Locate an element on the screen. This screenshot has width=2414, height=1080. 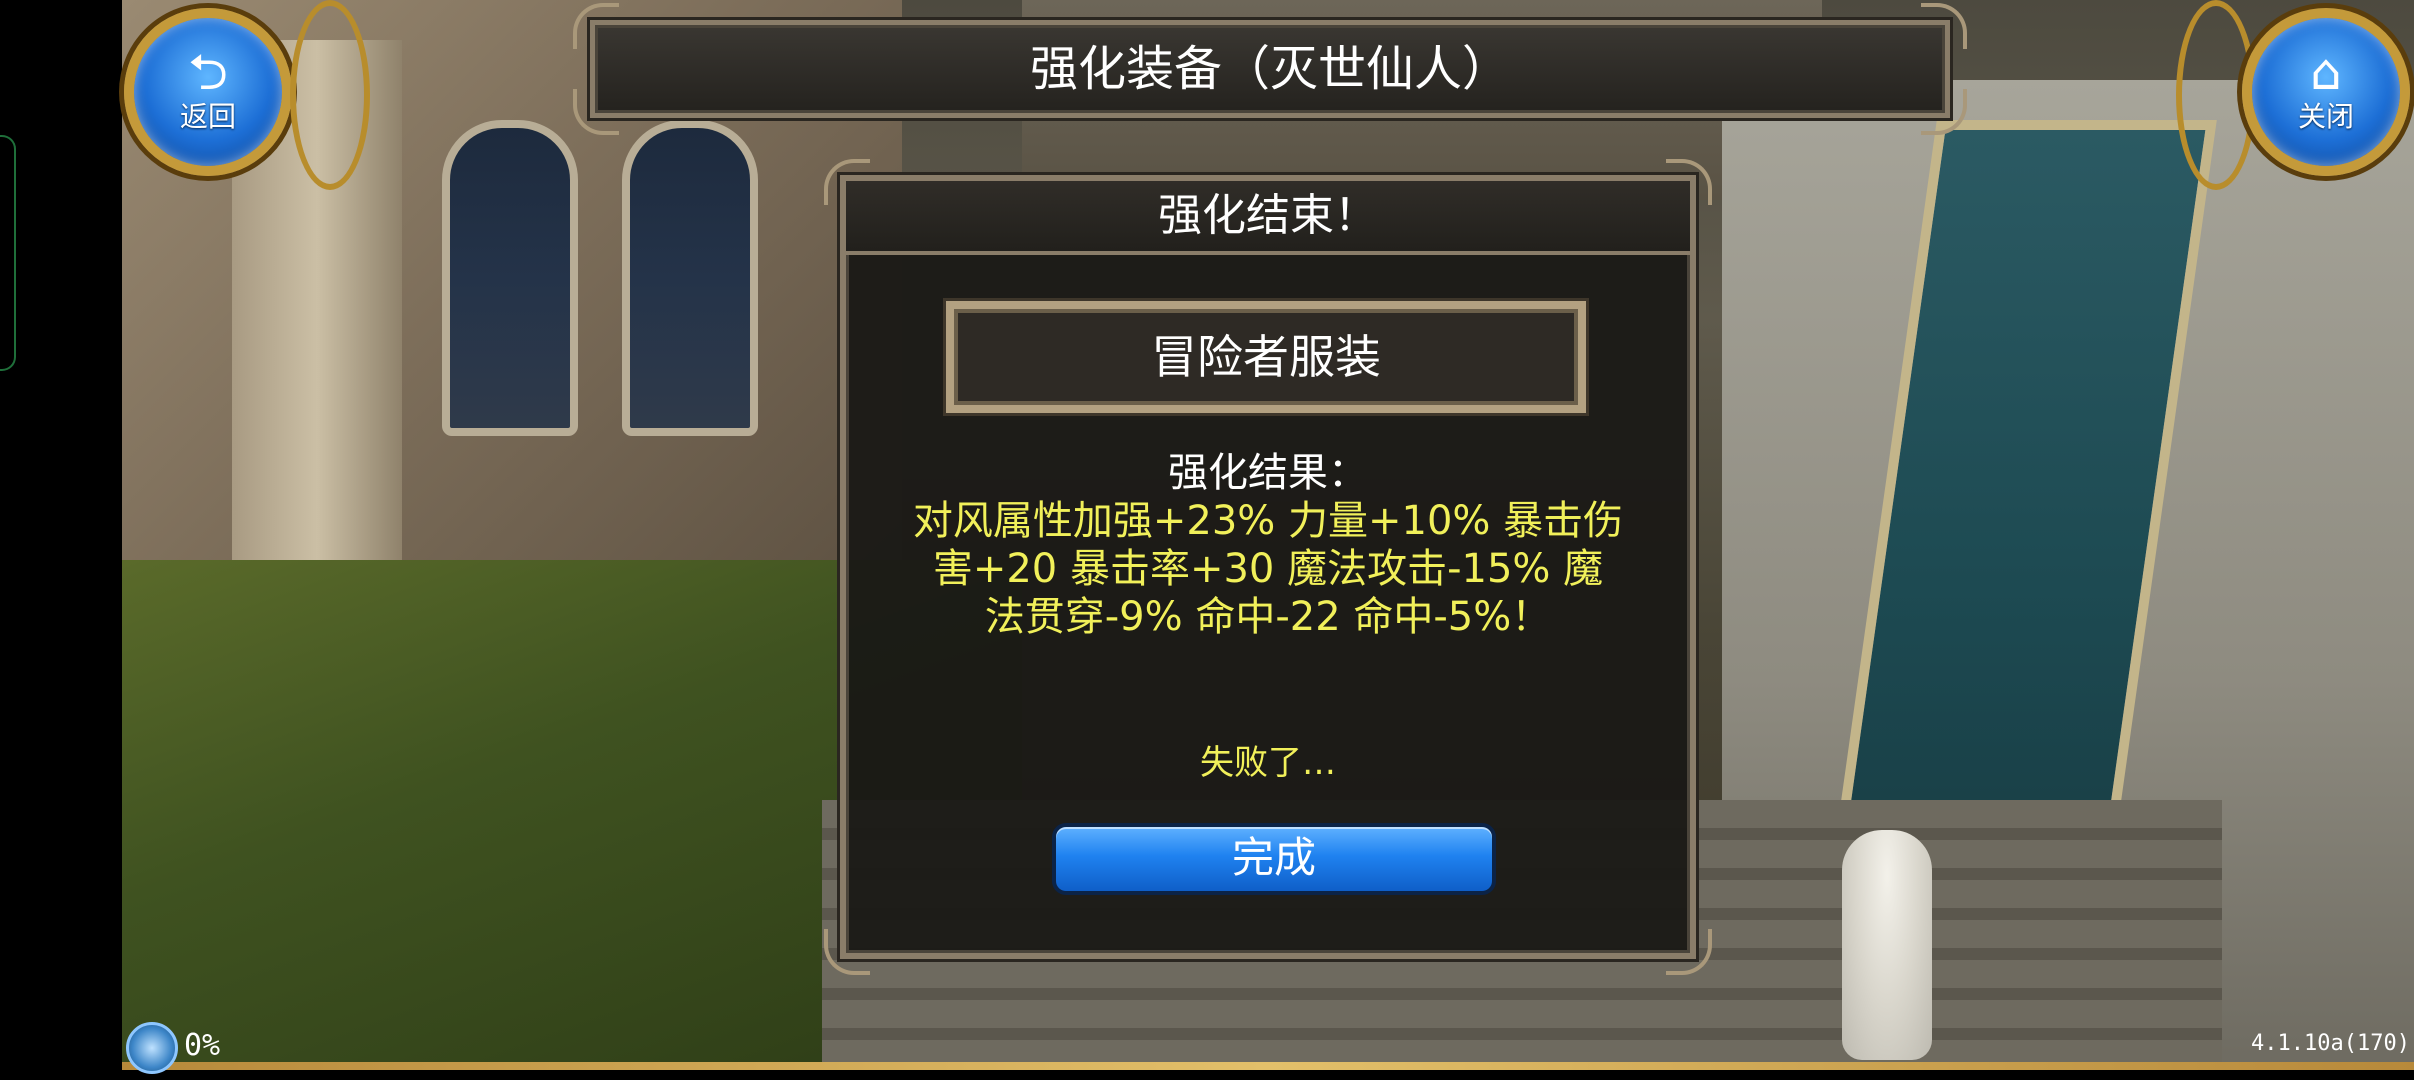
back-button: ⮌ 返回 is located at coordinates (208, 92).